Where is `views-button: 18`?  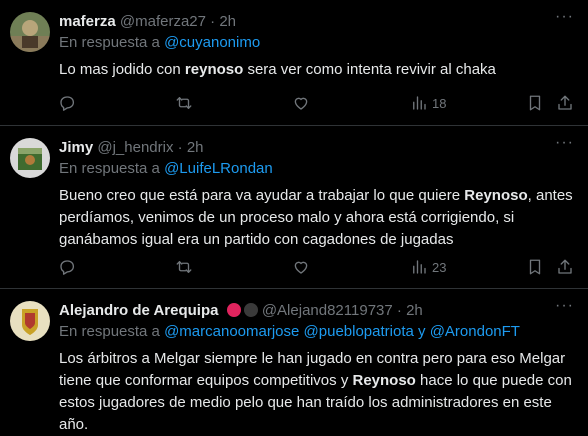 views-button: 18 is located at coordinates (428, 103).